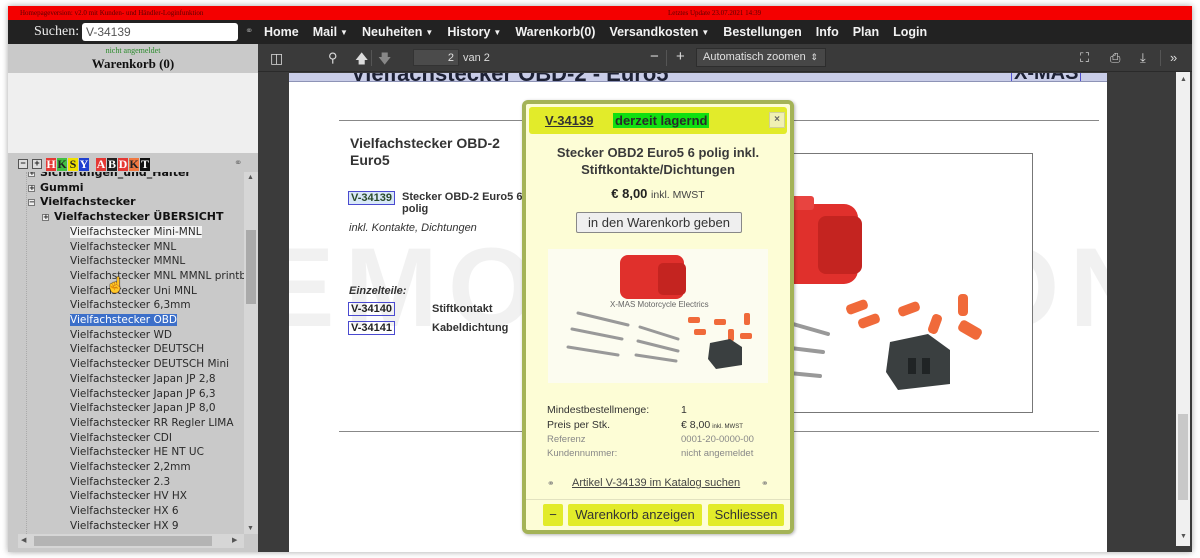 This screenshot has height=558, width=1200. Describe the element at coordinates (234, 540) in the screenshot. I see `scroll-right-icon: ▶` at that location.